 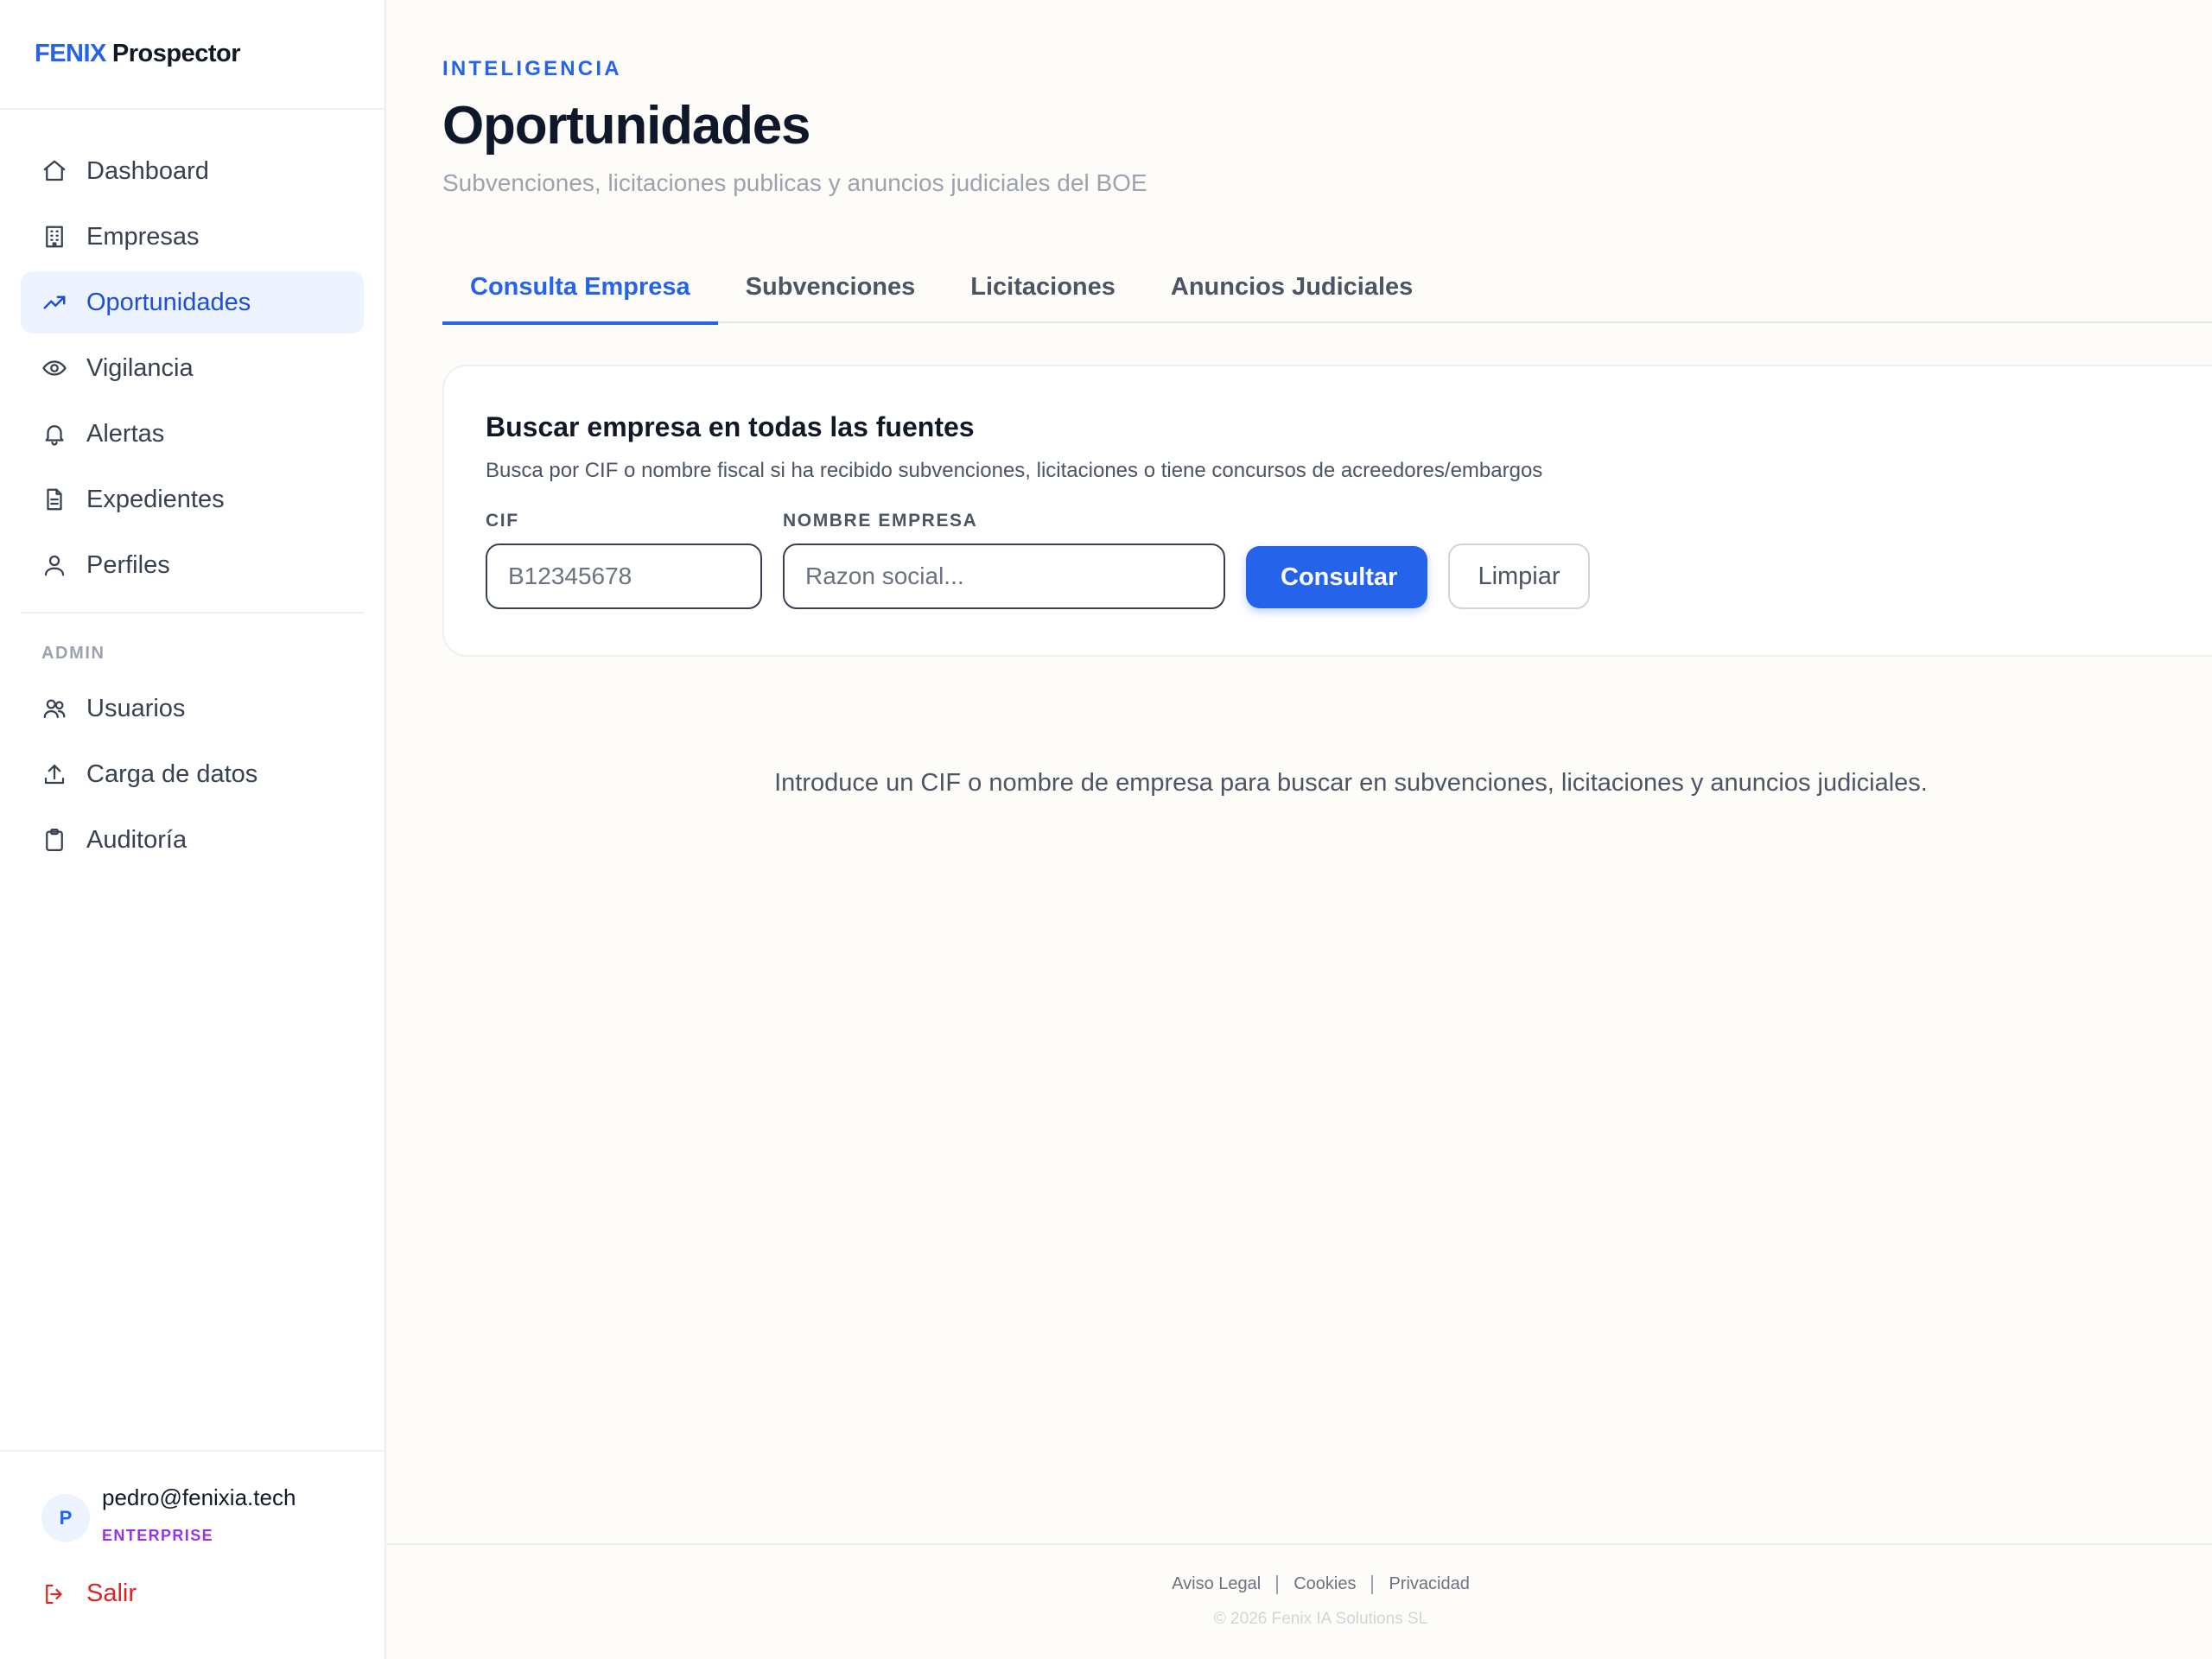 What do you see at coordinates (1325, 1584) in the screenshot?
I see `footer-link-cookies: Cookies` at bounding box center [1325, 1584].